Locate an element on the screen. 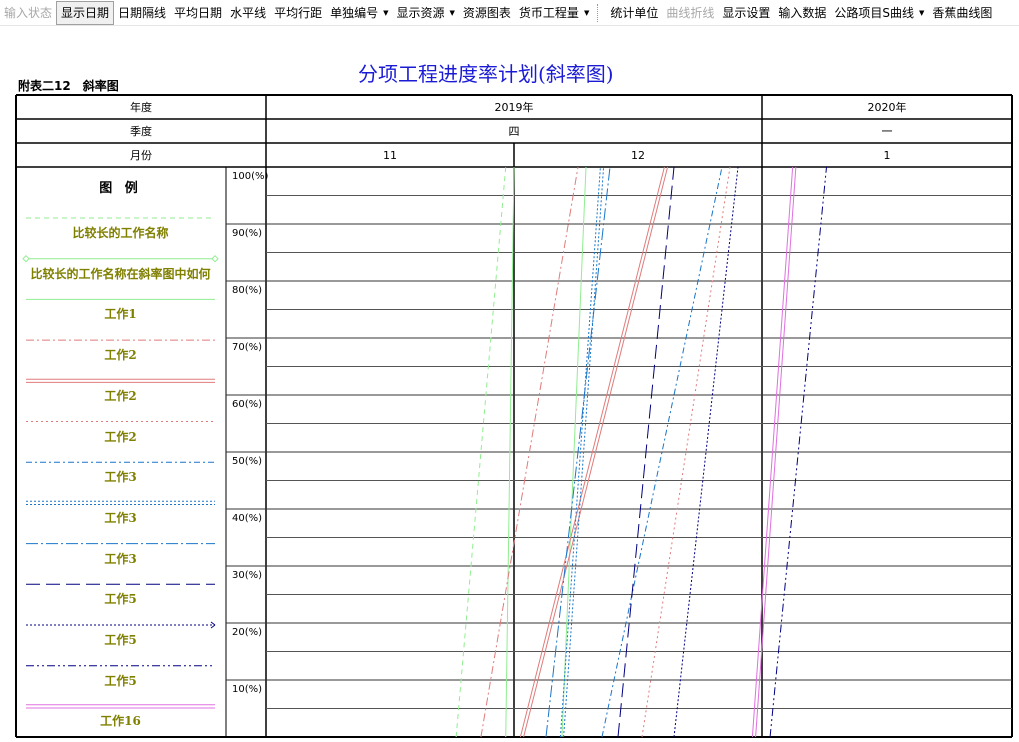 The image size is (1019, 742). y-tick-label: 50(%) is located at coordinates (247, 461).